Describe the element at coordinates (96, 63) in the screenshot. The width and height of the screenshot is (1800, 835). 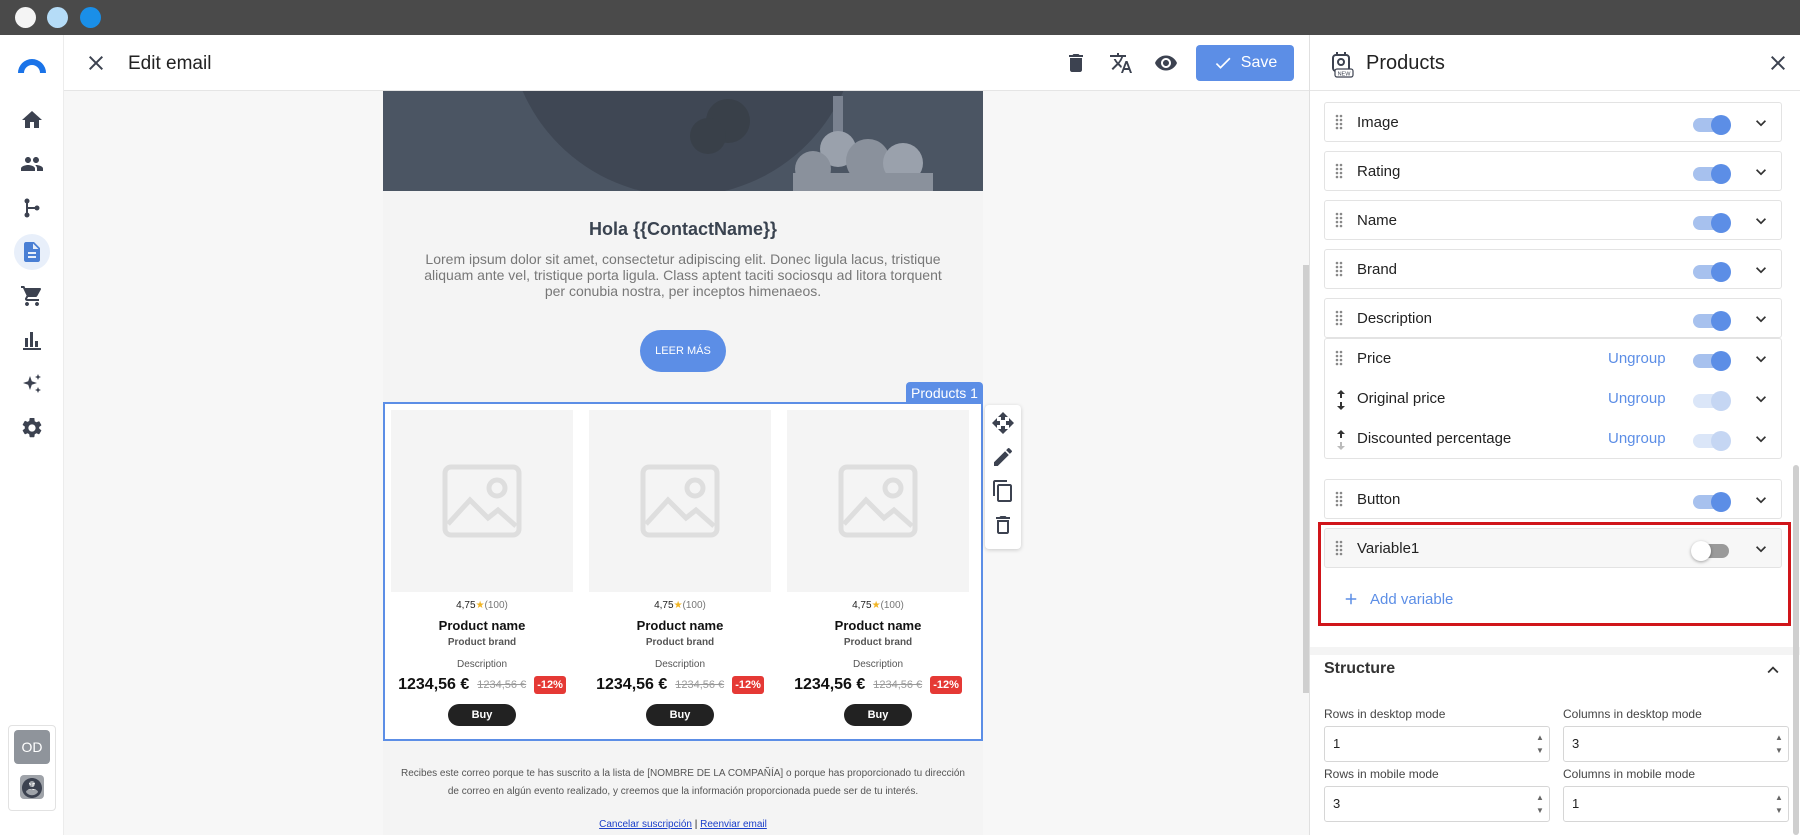
I see `close-editor-icon` at that location.